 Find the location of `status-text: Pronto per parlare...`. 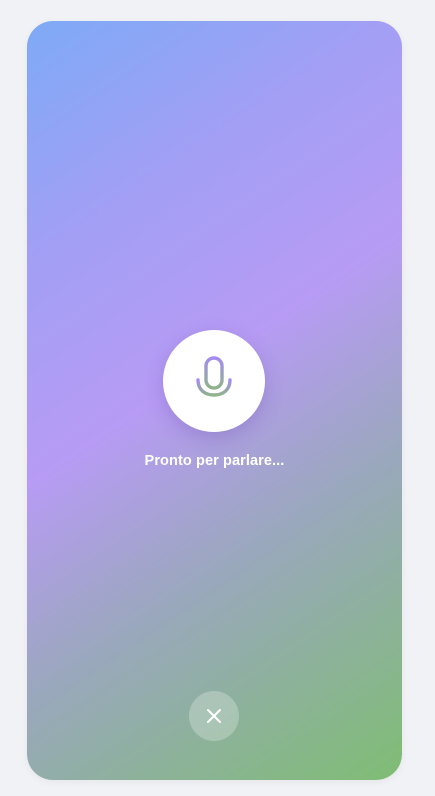

status-text: Pronto per parlare... is located at coordinates (214, 461).